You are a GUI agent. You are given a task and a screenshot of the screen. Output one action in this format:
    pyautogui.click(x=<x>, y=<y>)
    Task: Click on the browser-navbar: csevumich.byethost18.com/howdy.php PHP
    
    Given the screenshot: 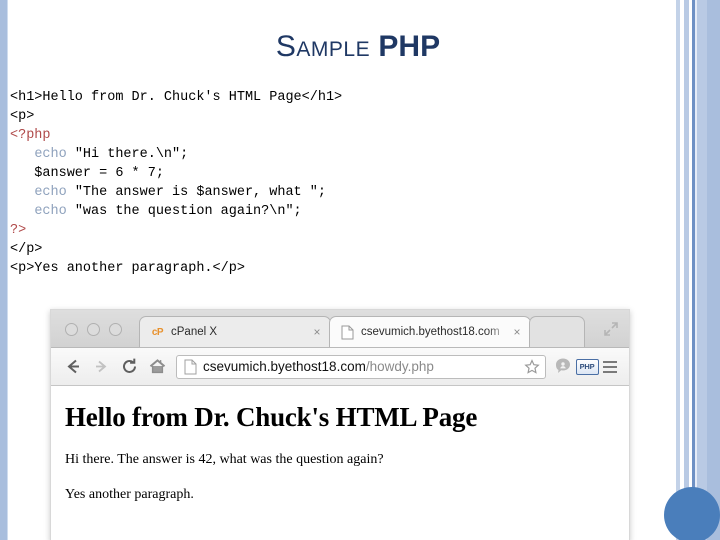 What is the action you would take?
    pyautogui.click(x=340, y=367)
    